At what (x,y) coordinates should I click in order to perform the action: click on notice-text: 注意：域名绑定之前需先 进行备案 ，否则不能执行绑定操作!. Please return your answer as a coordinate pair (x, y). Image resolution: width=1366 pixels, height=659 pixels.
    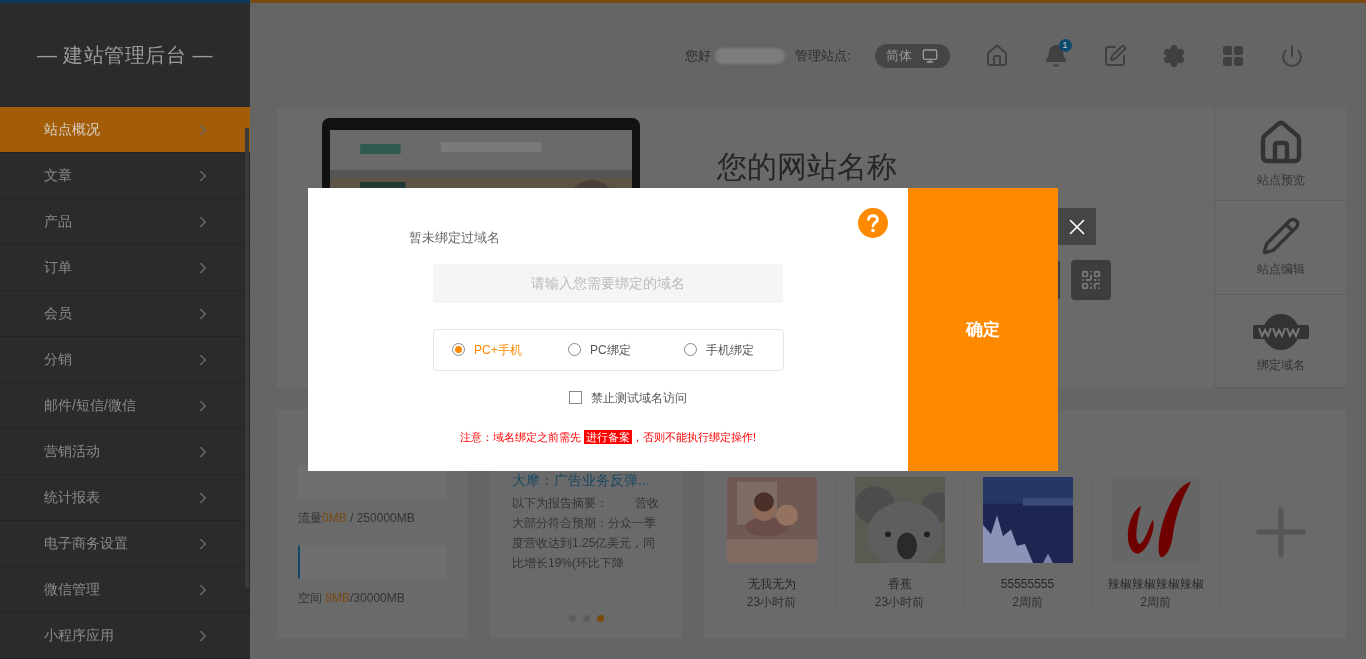
    Looking at the image, I should click on (608, 436).